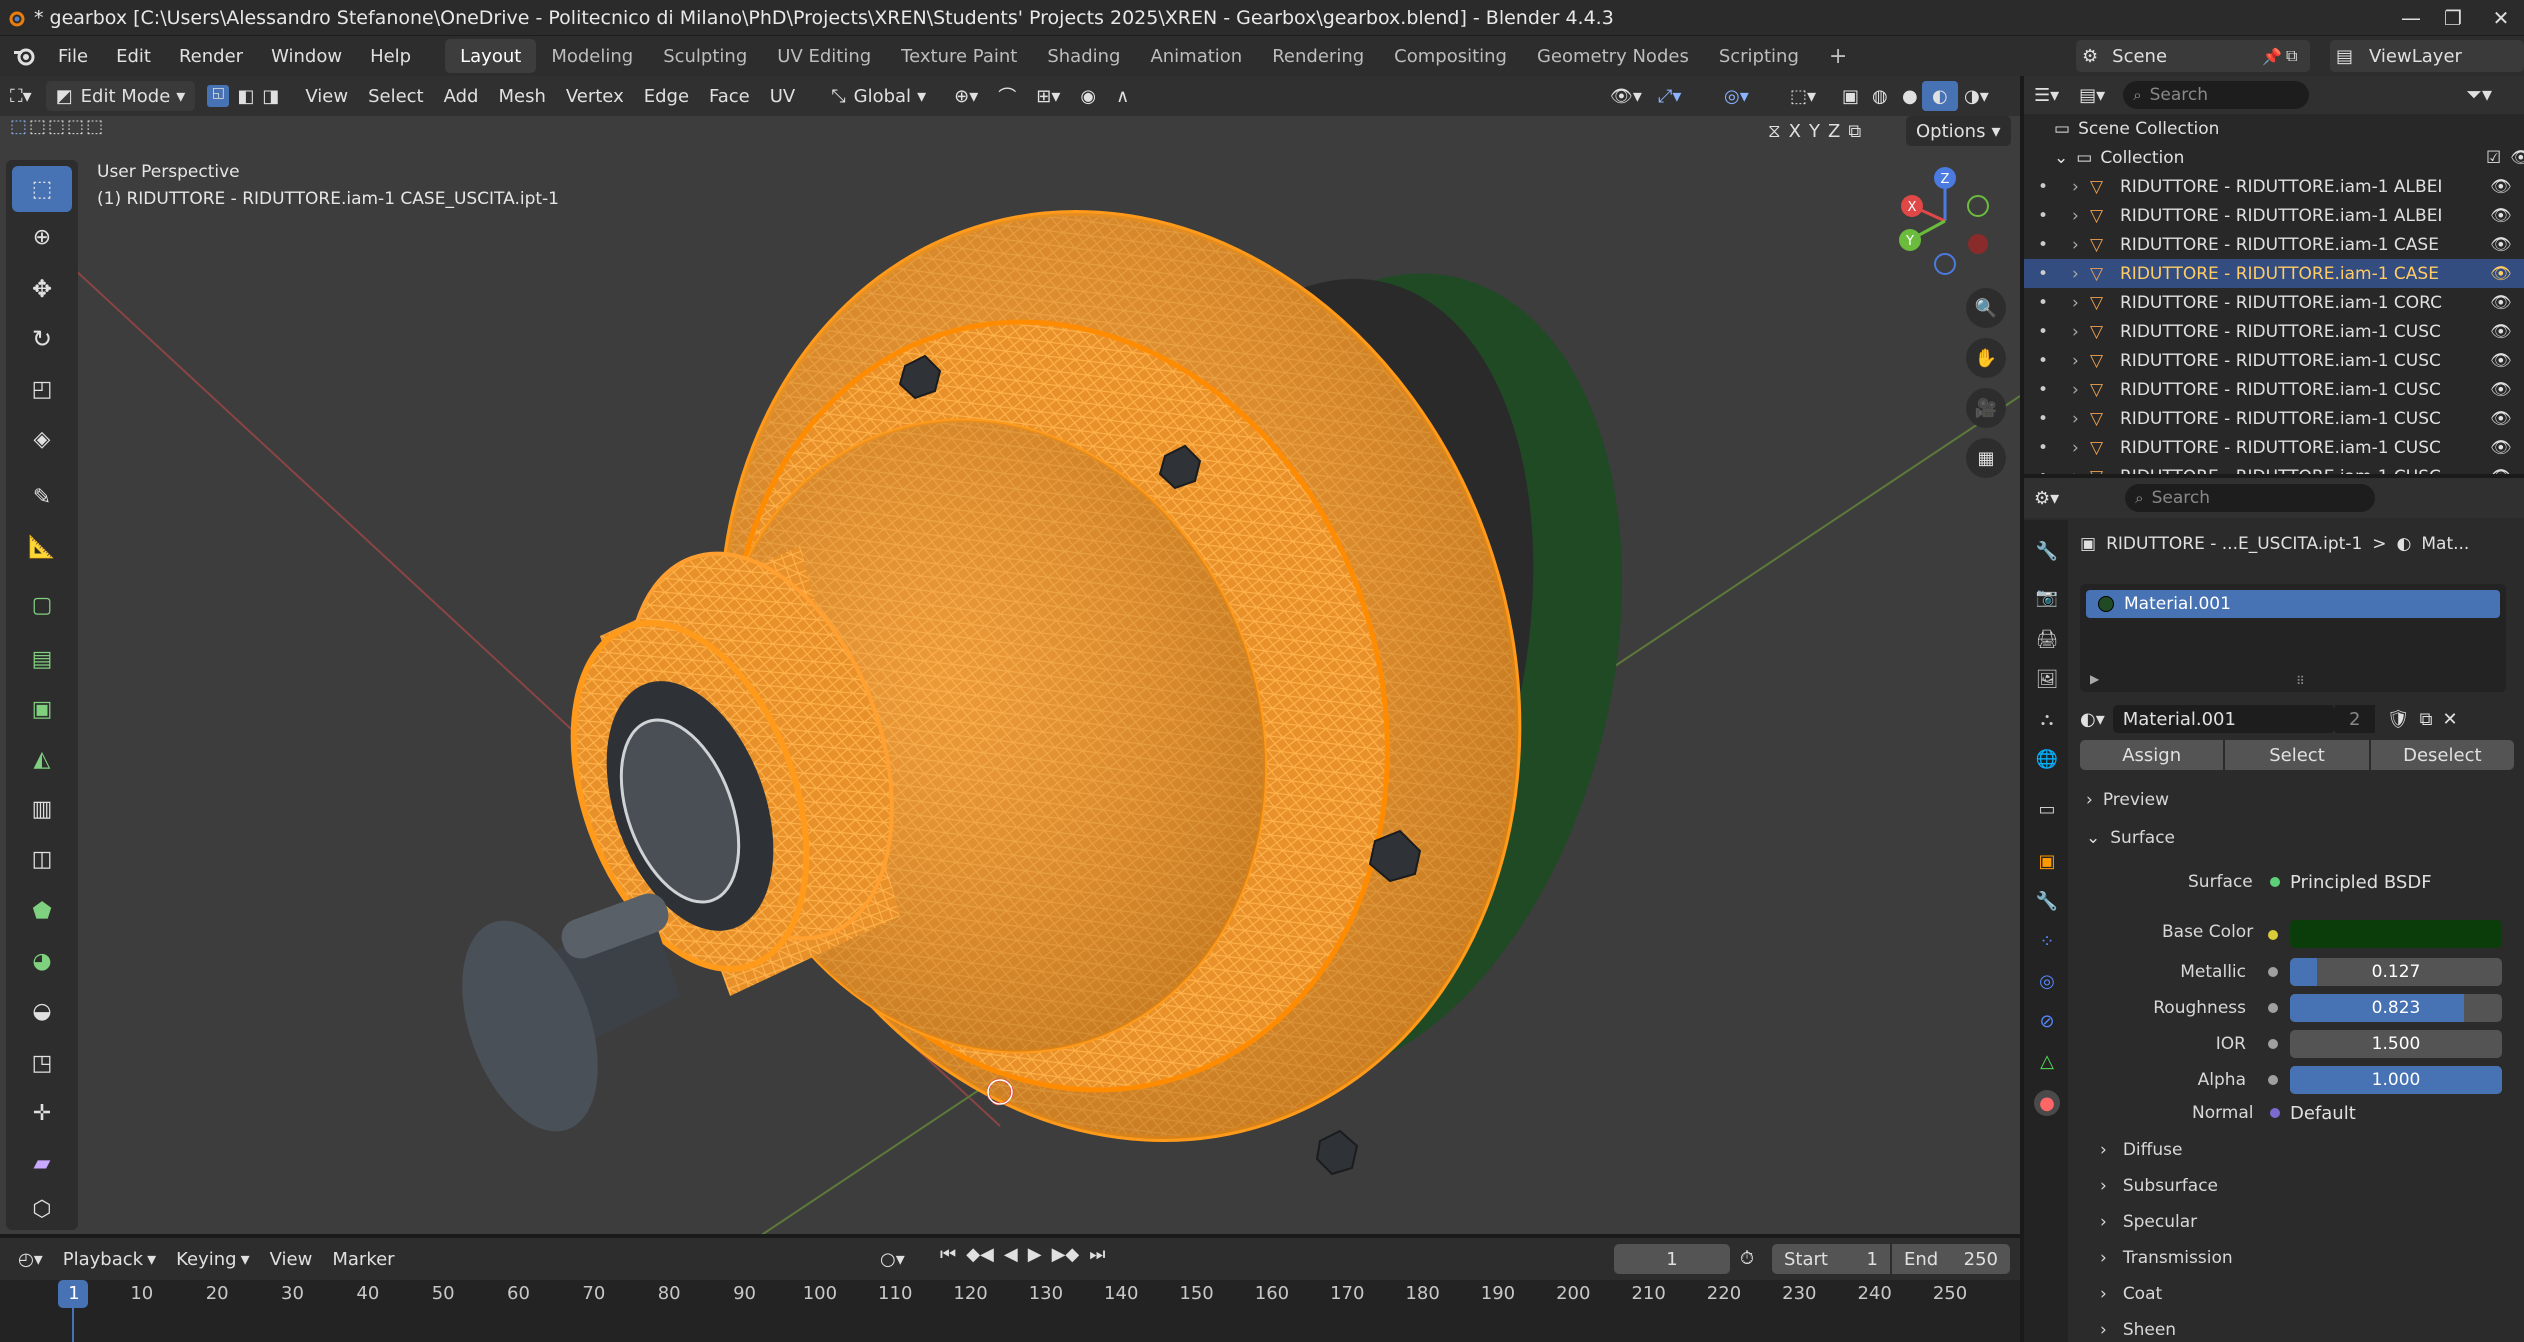  What do you see at coordinates (2382, 1113) in the screenshot?
I see `normal-input: Default` at bounding box center [2382, 1113].